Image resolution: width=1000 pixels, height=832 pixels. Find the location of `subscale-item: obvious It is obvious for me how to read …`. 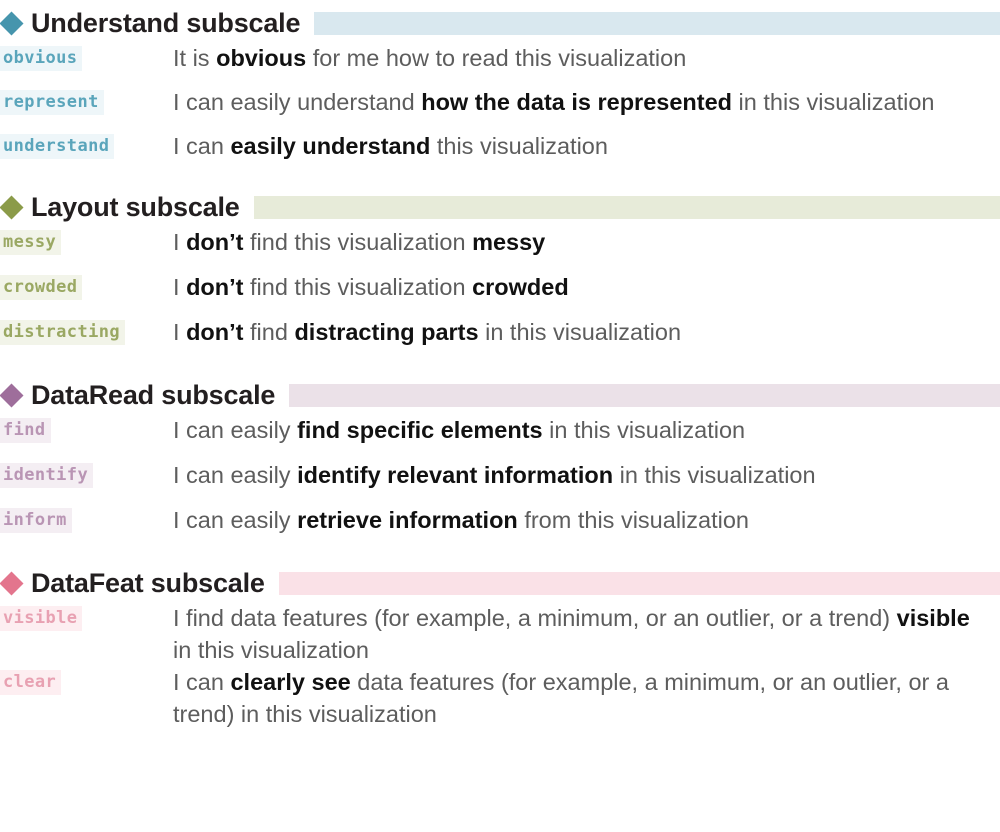

subscale-item: obvious It is obvious for me how to read … is located at coordinates (500, 65).